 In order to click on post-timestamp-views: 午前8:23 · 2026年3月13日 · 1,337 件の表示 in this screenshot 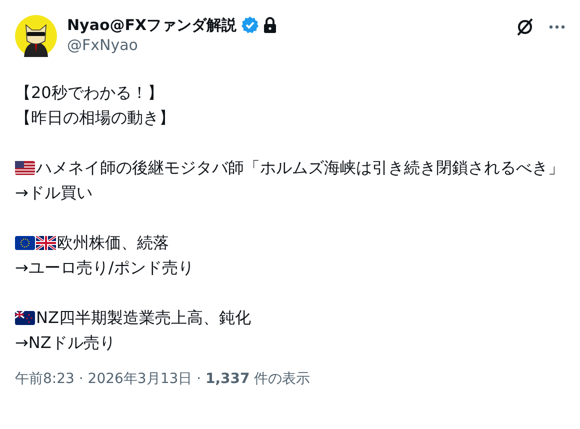, I will do `click(162, 379)`.